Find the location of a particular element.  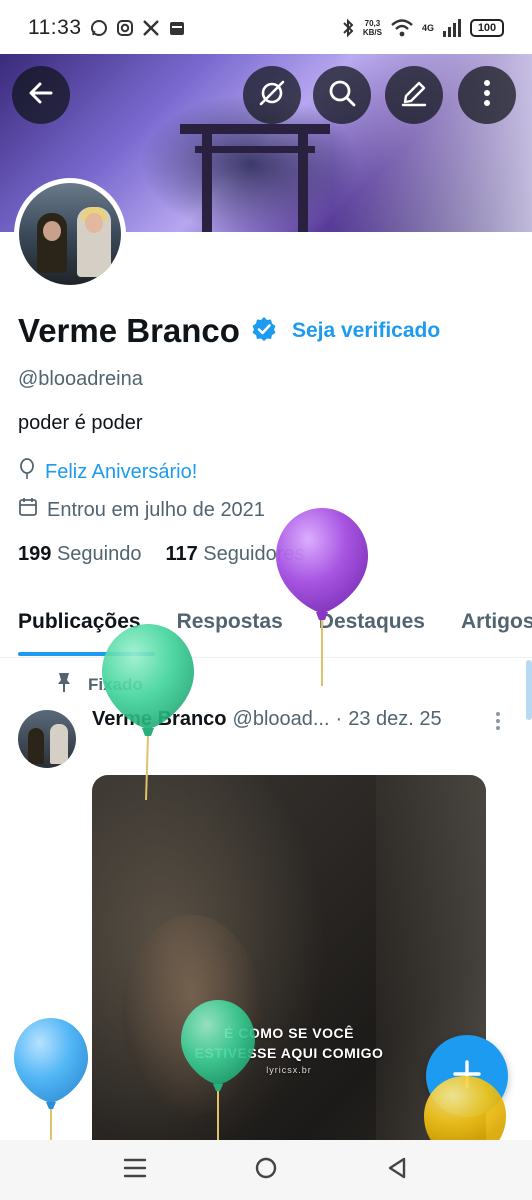

banner-torii-gate is located at coordinates (255, 178).